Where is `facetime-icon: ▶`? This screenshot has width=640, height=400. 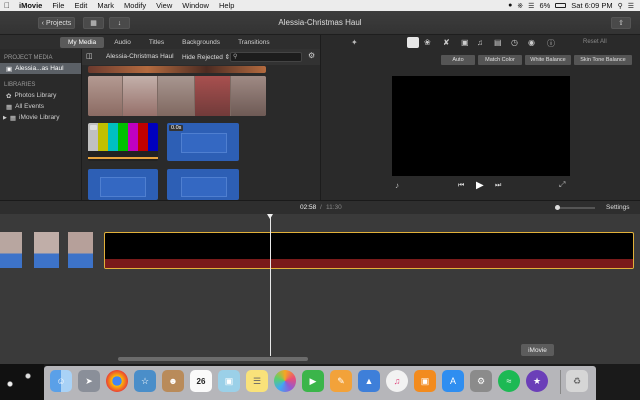
facetime-icon: ▶ is located at coordinates (313, 381).